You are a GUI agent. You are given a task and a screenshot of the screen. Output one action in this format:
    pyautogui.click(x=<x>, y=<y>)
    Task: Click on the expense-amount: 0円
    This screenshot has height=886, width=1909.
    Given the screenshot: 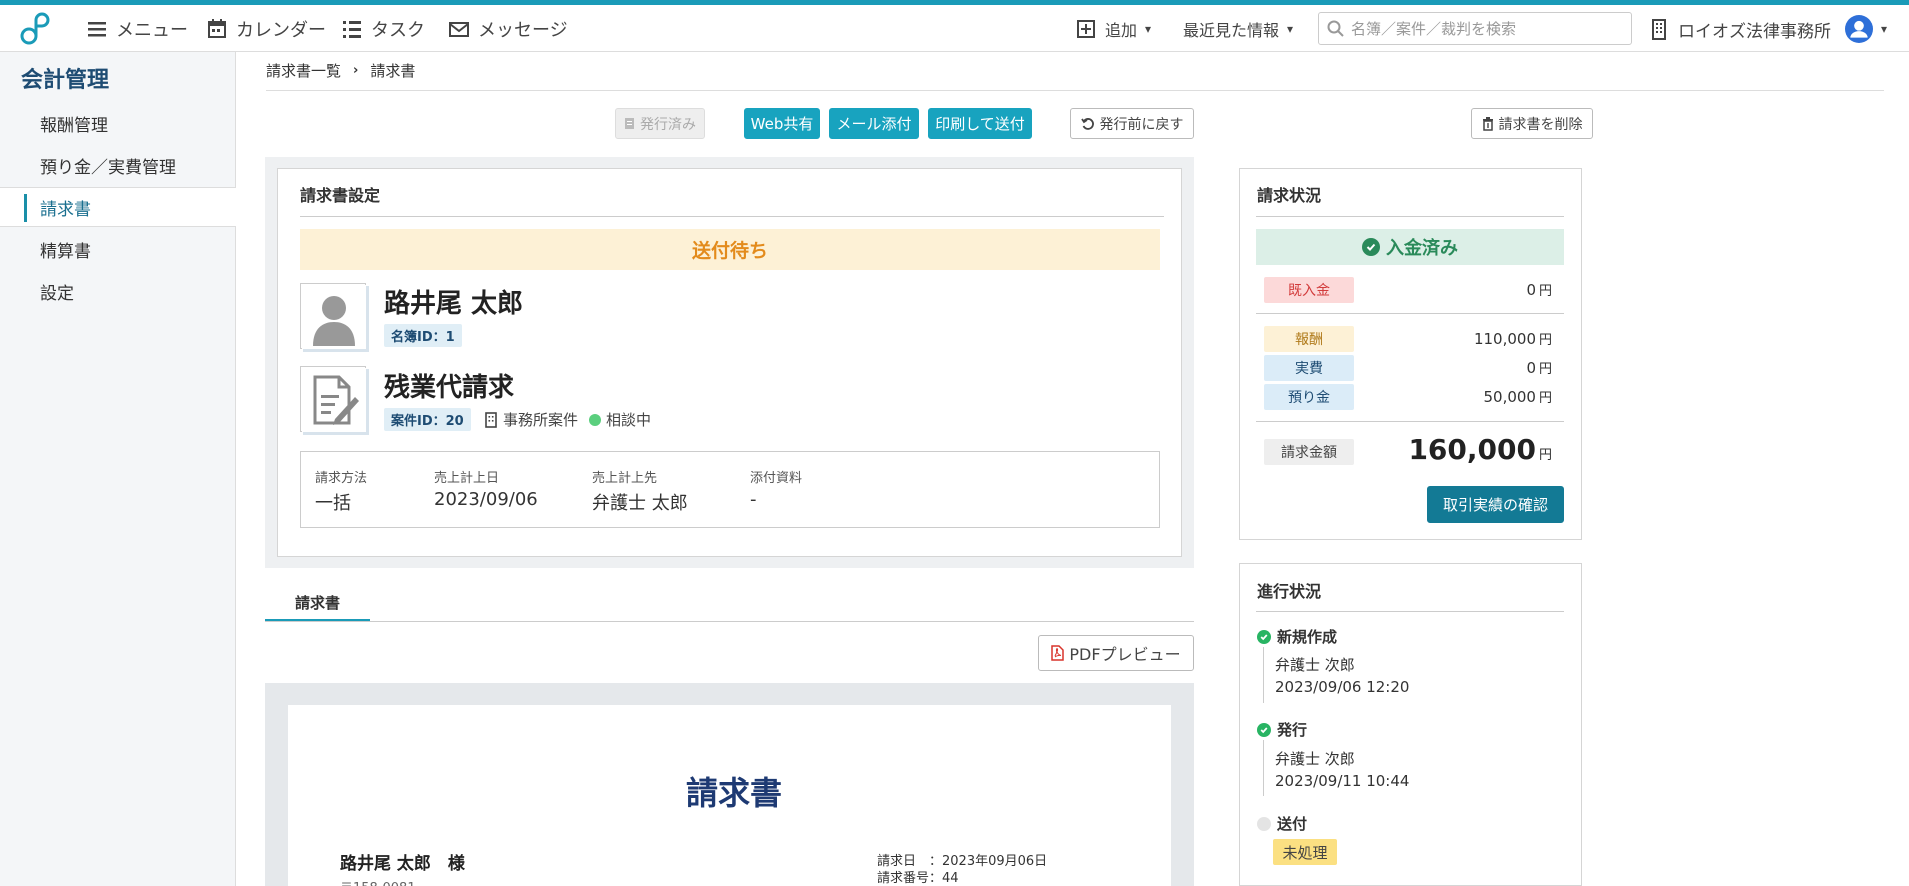 What is the action you would take?
    pyautogui.click(x=1539, y=367)
    